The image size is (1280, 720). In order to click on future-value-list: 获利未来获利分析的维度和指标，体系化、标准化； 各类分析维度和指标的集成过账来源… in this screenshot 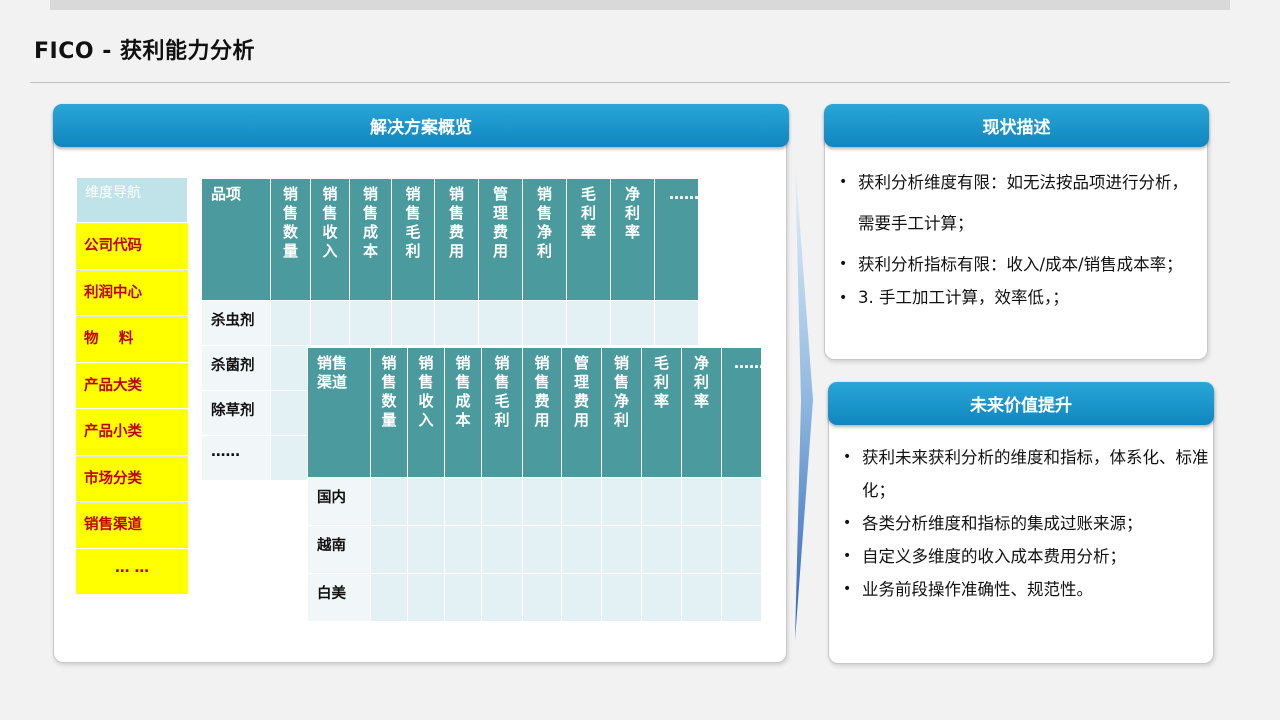, I will do `click(1023, 523)`.